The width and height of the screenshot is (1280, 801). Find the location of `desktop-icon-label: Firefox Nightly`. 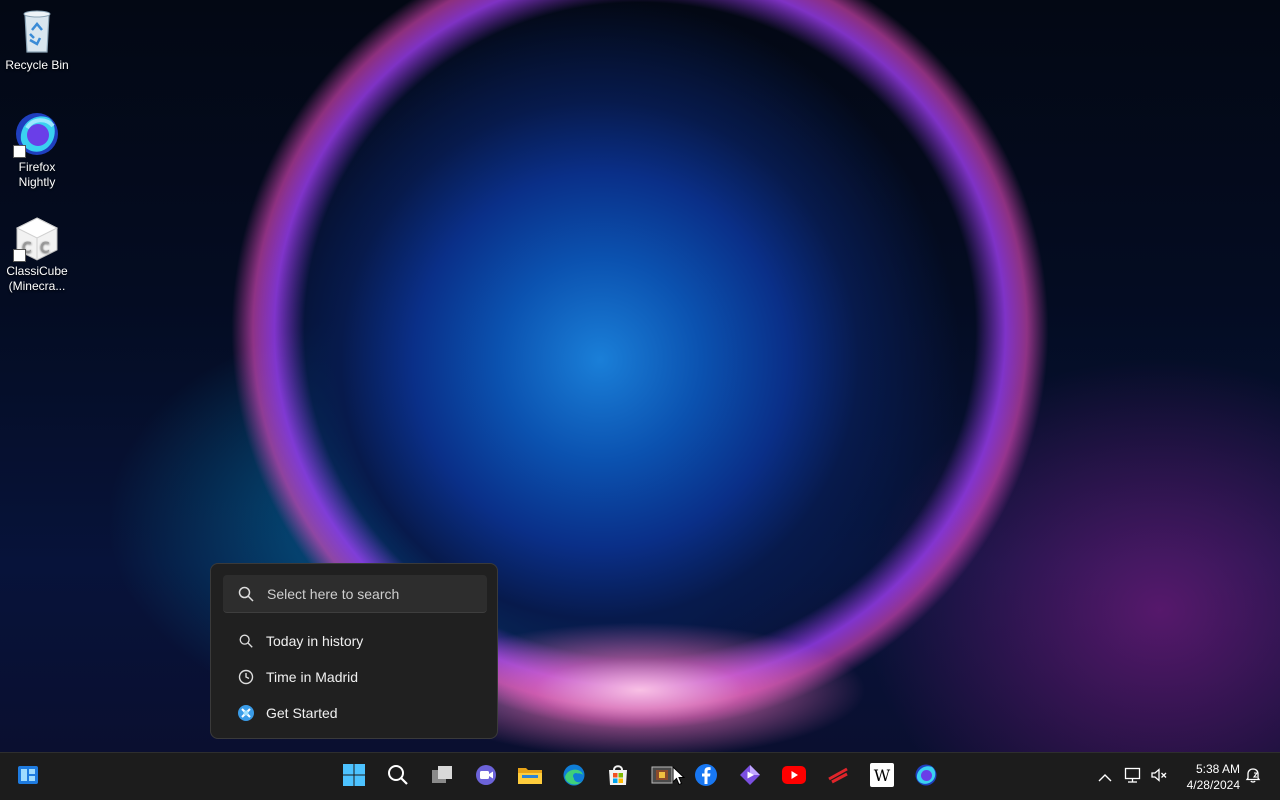

desktop-icon-label: Firefox Nightly is located at coordinates (37, 174).